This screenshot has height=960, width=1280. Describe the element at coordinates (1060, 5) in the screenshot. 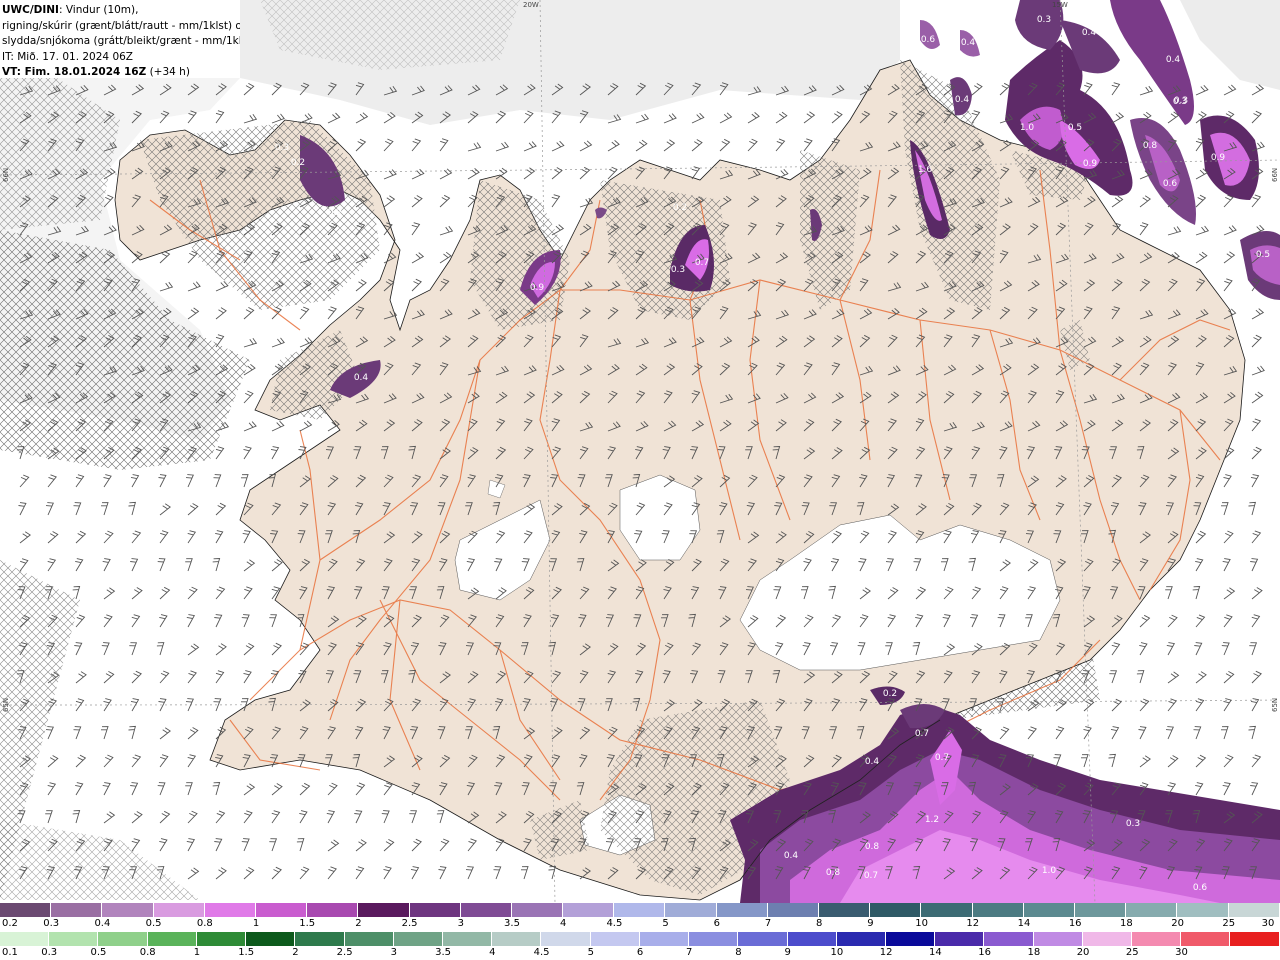

I see `lon-label-15w: 15W` at that location.